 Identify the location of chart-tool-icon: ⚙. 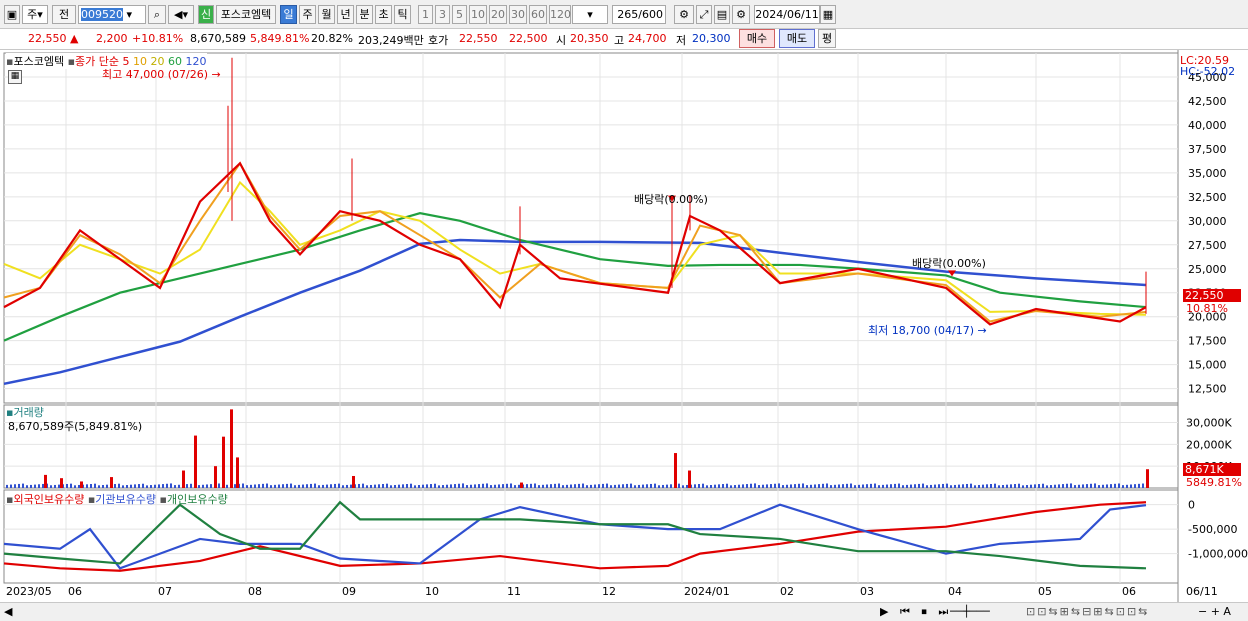
(684, 14).